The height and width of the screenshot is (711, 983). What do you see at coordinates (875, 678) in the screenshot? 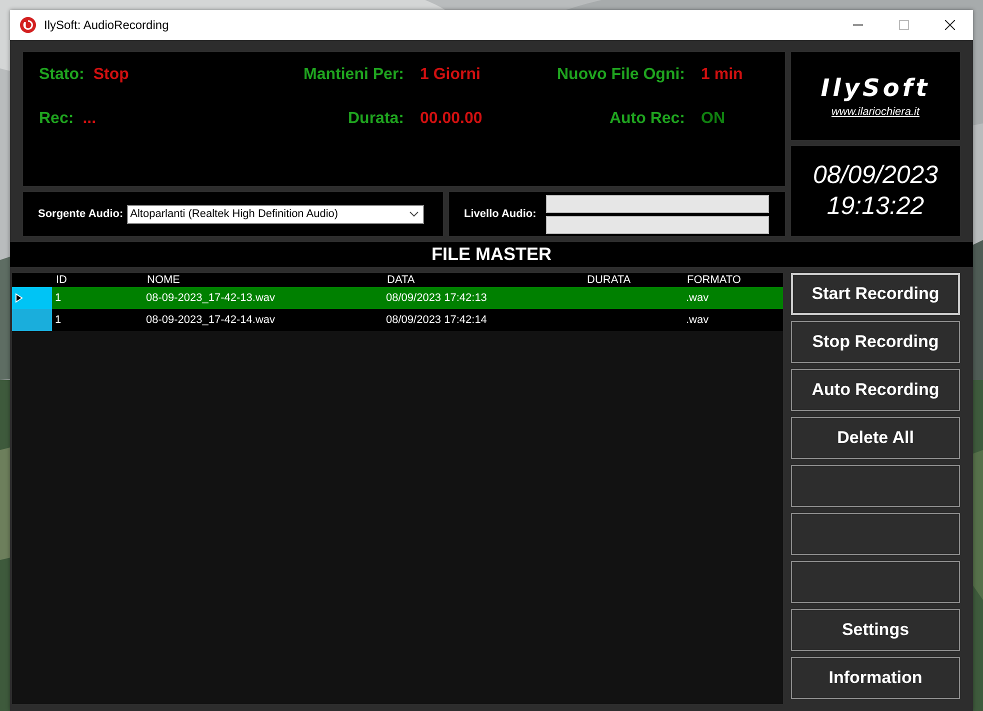
I see `action-button: Information` at bounding box center [875, 678].